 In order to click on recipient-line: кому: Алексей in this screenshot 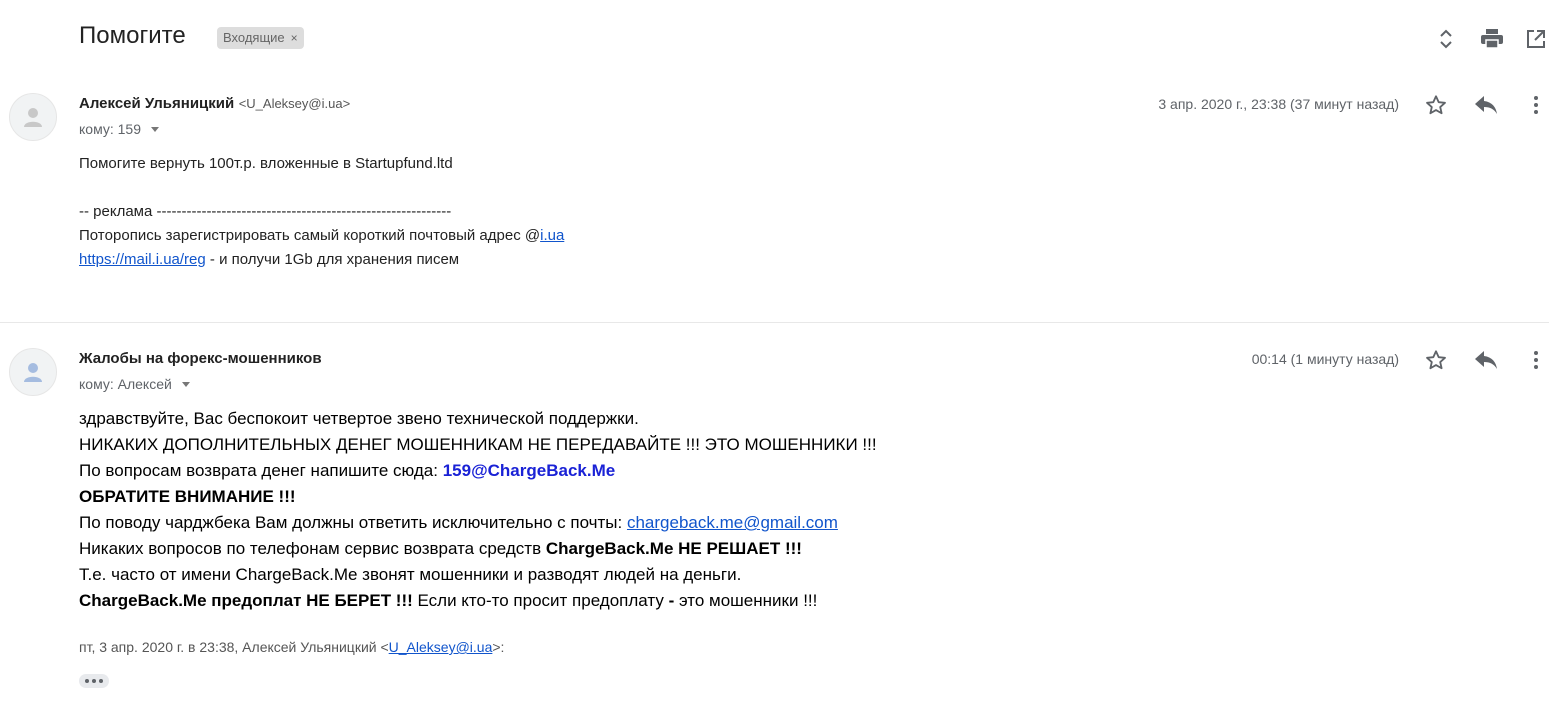, I will do `click(134, 384)`.